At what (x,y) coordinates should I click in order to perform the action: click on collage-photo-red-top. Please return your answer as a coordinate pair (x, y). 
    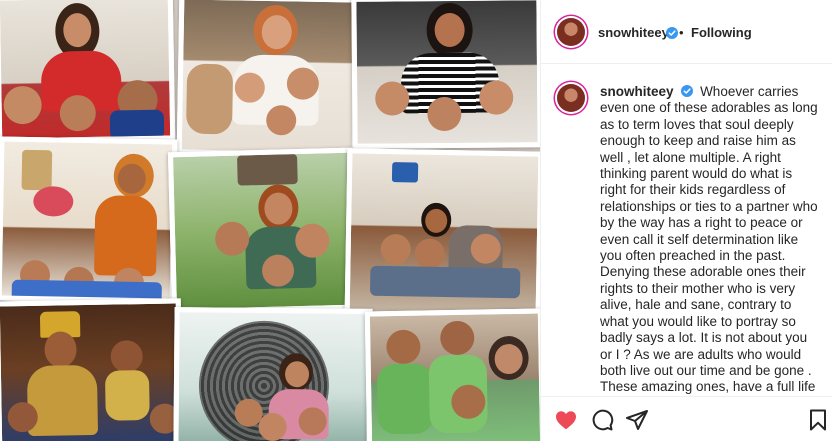
    Looking at the image, I should click on (88, 72).